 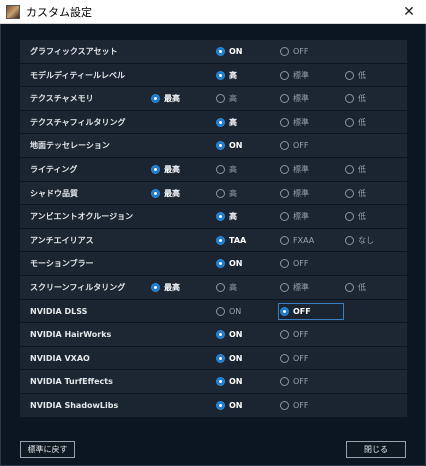 What do you see at coordinates (231, 240) in the screenshot?
I see `radio-option: TAA` at bounding box center [231, 240].